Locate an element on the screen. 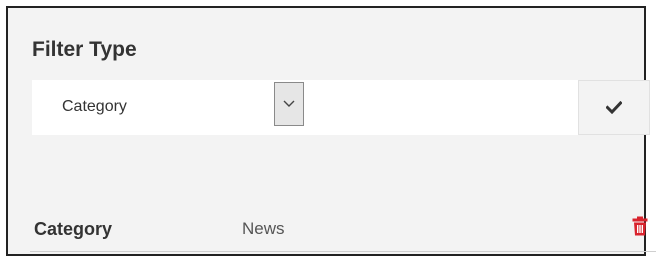  delete-filter-button is located at coordinates (641, 227).